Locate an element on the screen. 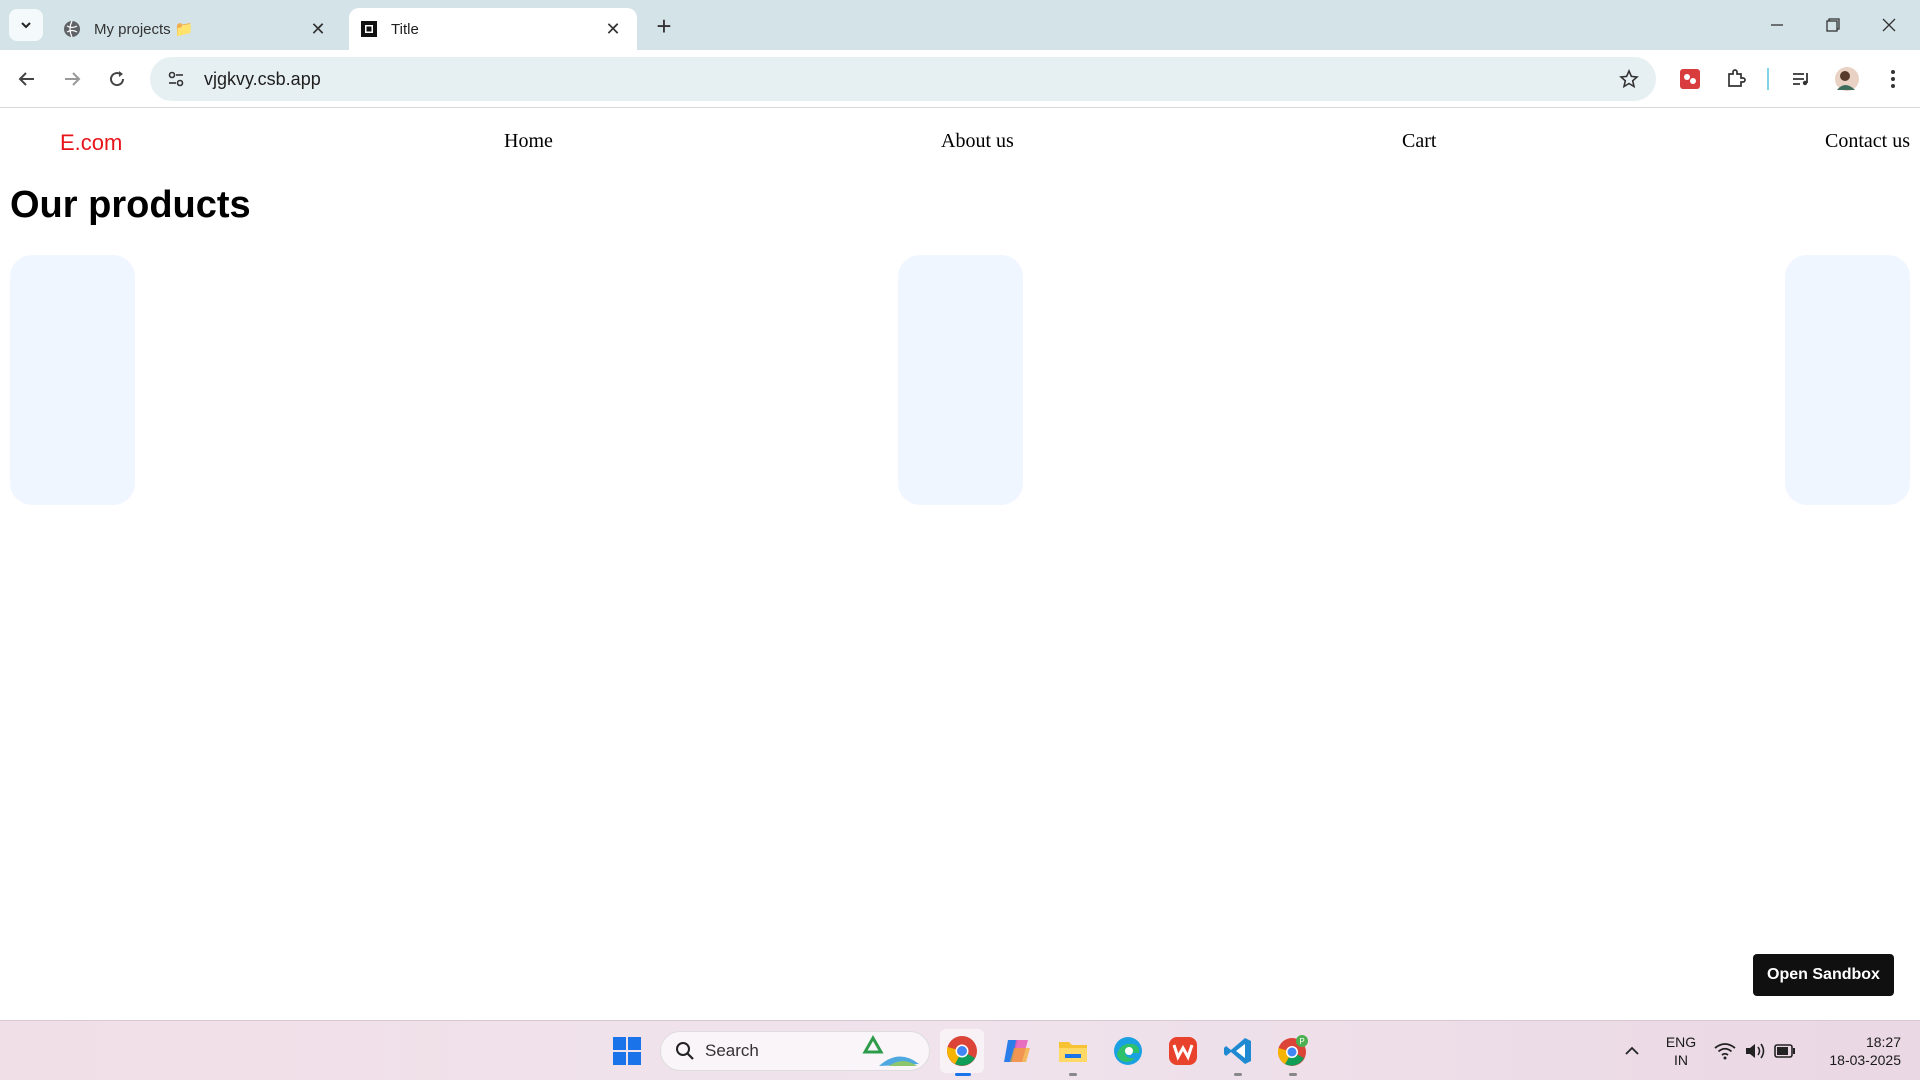 Image resolution: width=1920 pixels, height=1080 pixels. site-logo: E.com is located at coordinates (91, 143).